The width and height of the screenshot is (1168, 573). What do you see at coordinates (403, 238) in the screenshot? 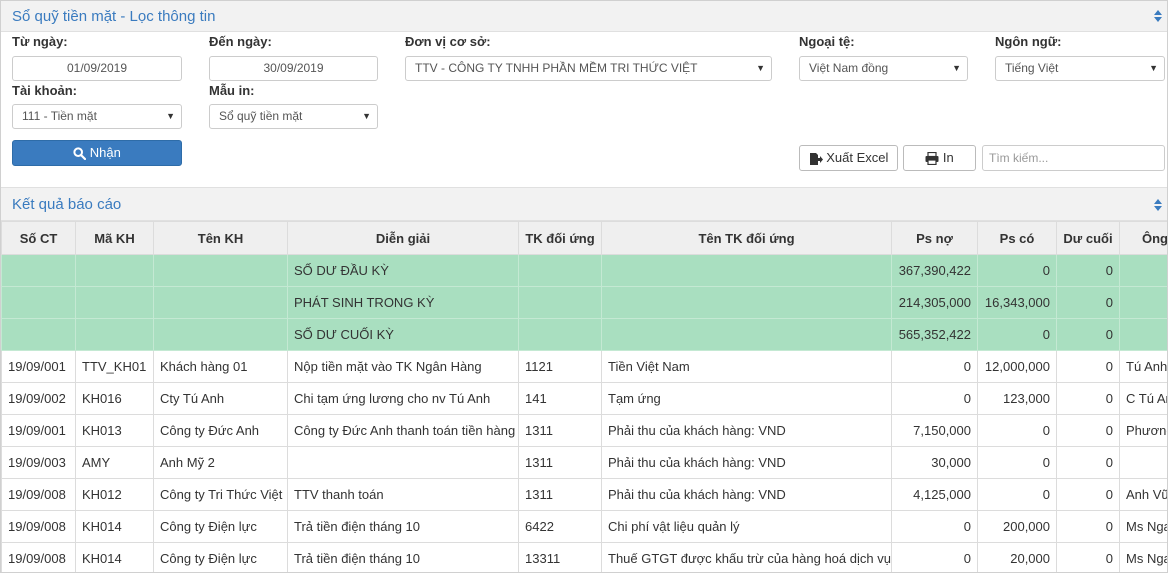
I see `col-header-dien-giai: Diễn giải` at bounding box center [403, 238].